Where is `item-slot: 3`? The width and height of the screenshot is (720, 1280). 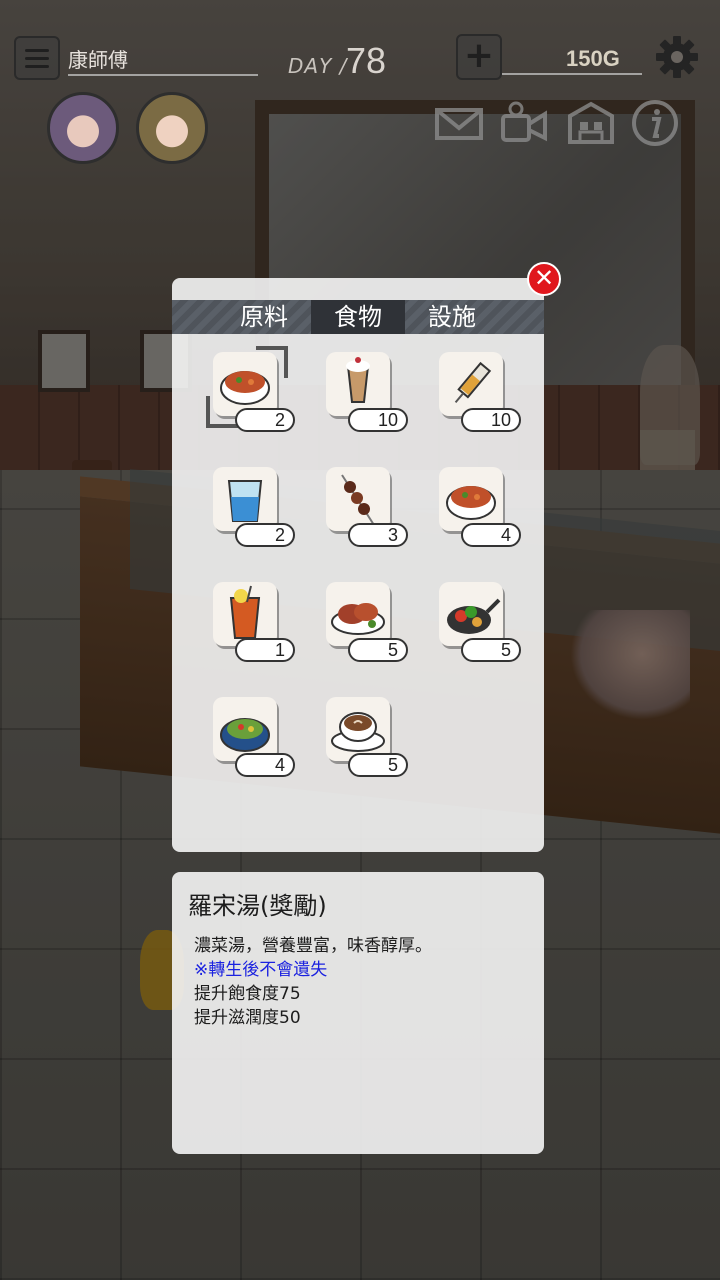
item-slot: 3 is located at coordinates (362, 510).